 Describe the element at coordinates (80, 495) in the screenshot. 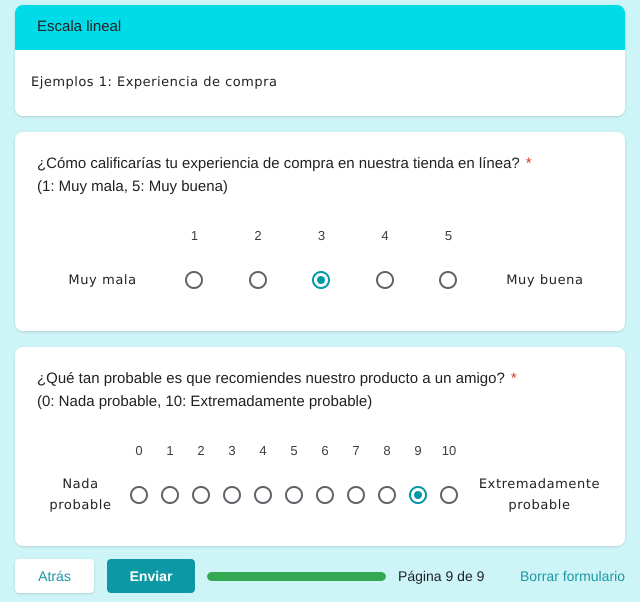

I see `scale-min-label: Nada probable` at that location.